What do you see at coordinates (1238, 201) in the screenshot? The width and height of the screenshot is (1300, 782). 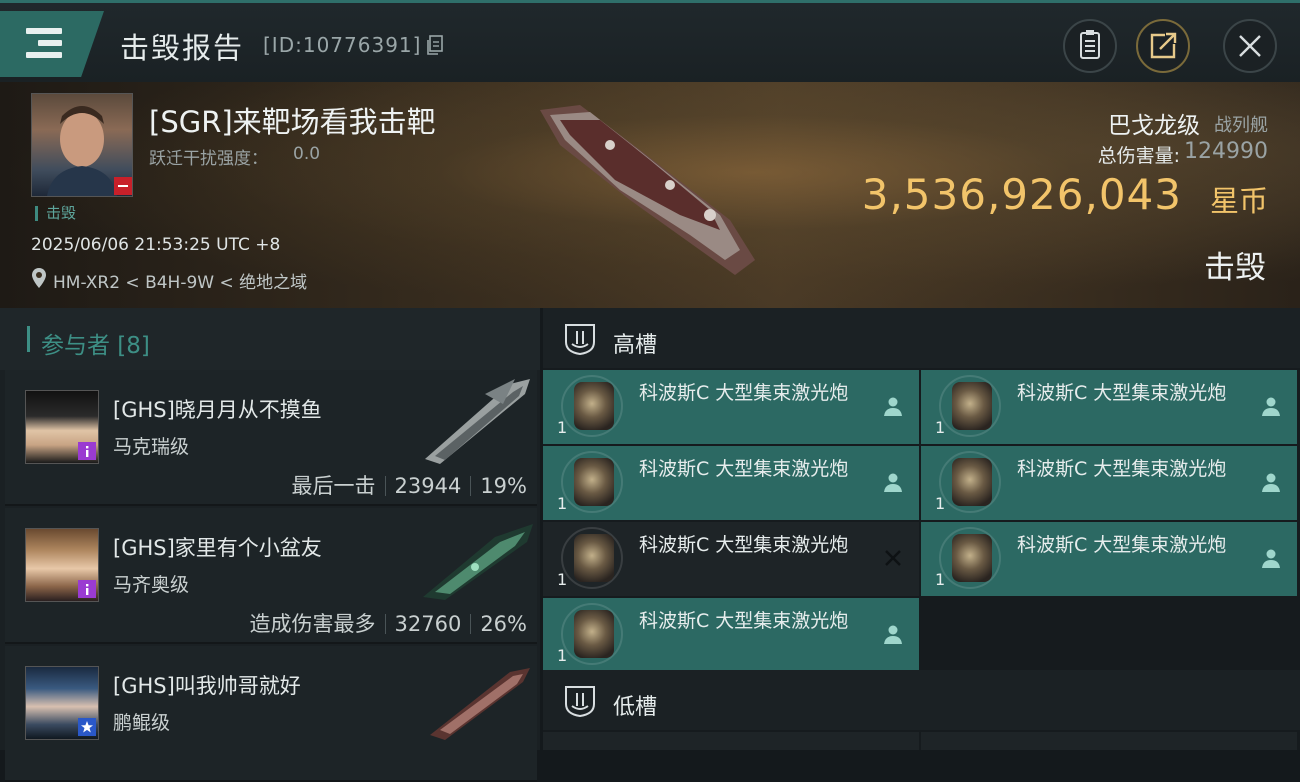 I see `isk-unit: 星币` at bounding box center [1238, 201].